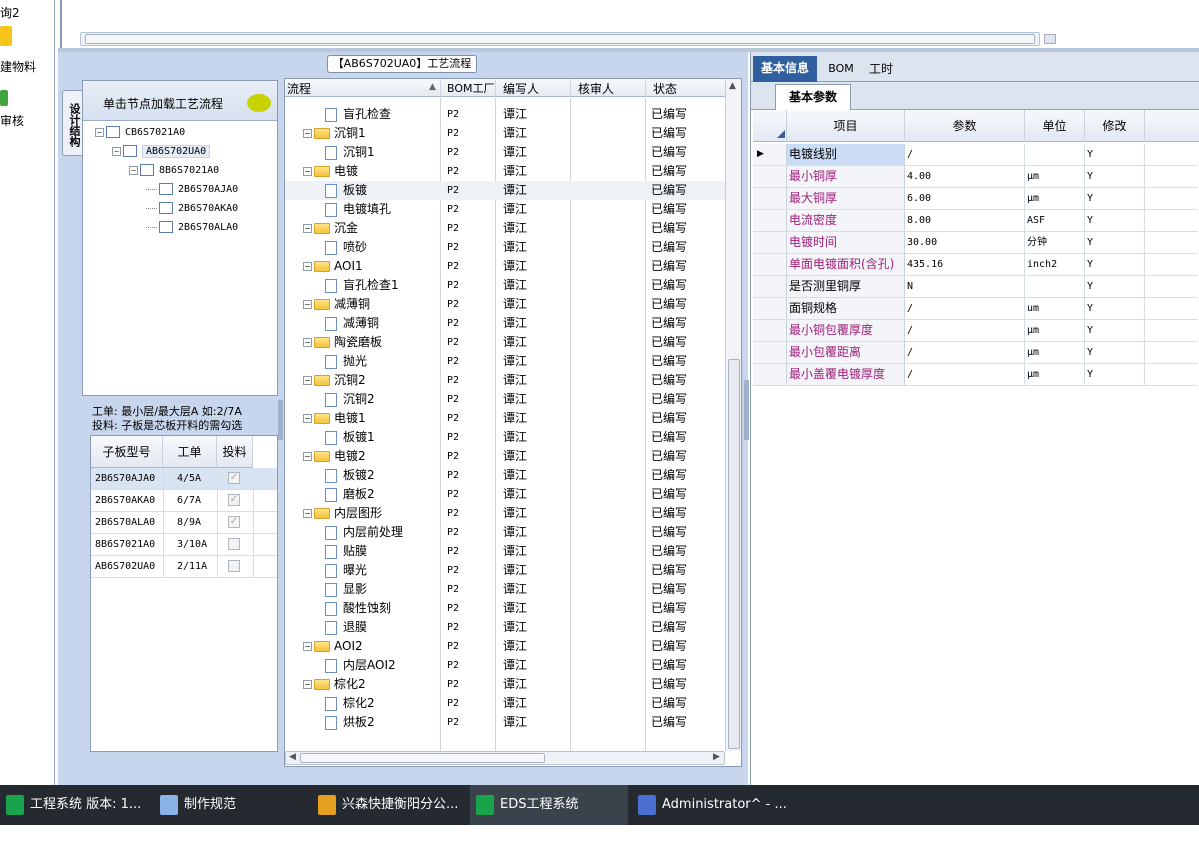  I want to click on param-row: 最小盖覆电镀厚度 / μm Y, so click(975, 375).